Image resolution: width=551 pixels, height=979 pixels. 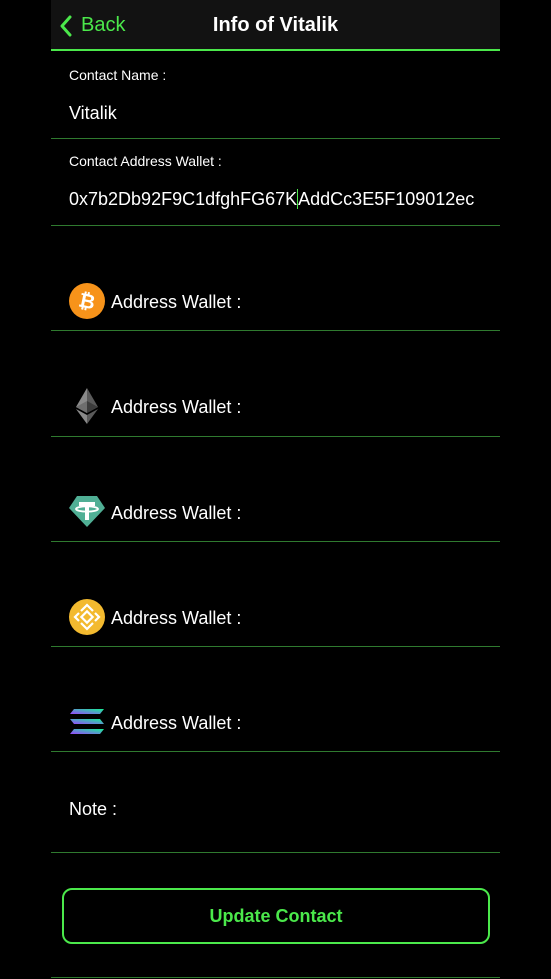 I want to click on bnb-icon, so click(x=87, y=617).